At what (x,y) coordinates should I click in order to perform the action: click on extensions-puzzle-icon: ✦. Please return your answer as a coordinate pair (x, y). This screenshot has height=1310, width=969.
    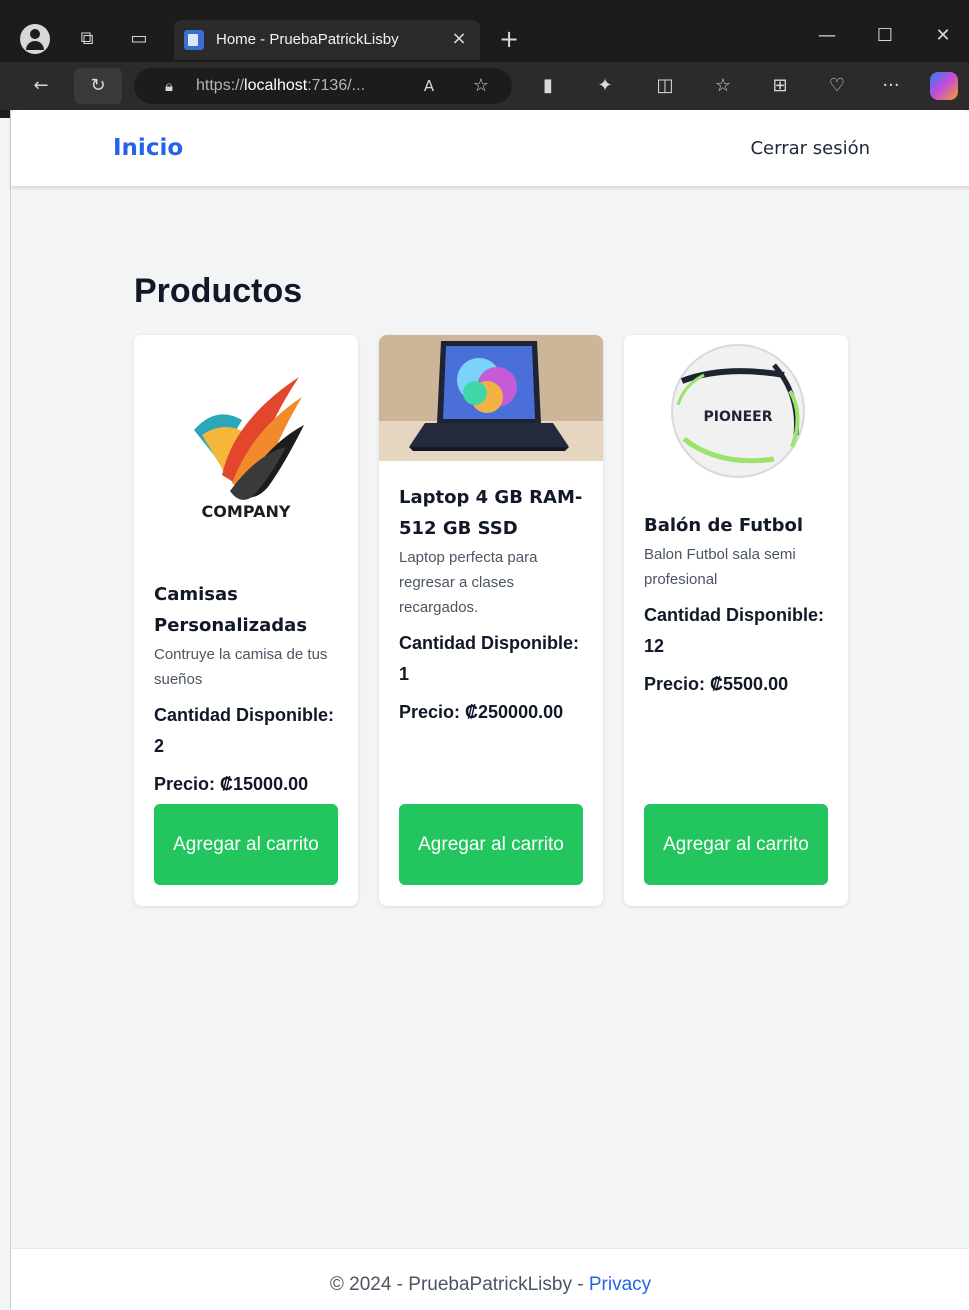
    Looking at the image, I should click on (605, 86).